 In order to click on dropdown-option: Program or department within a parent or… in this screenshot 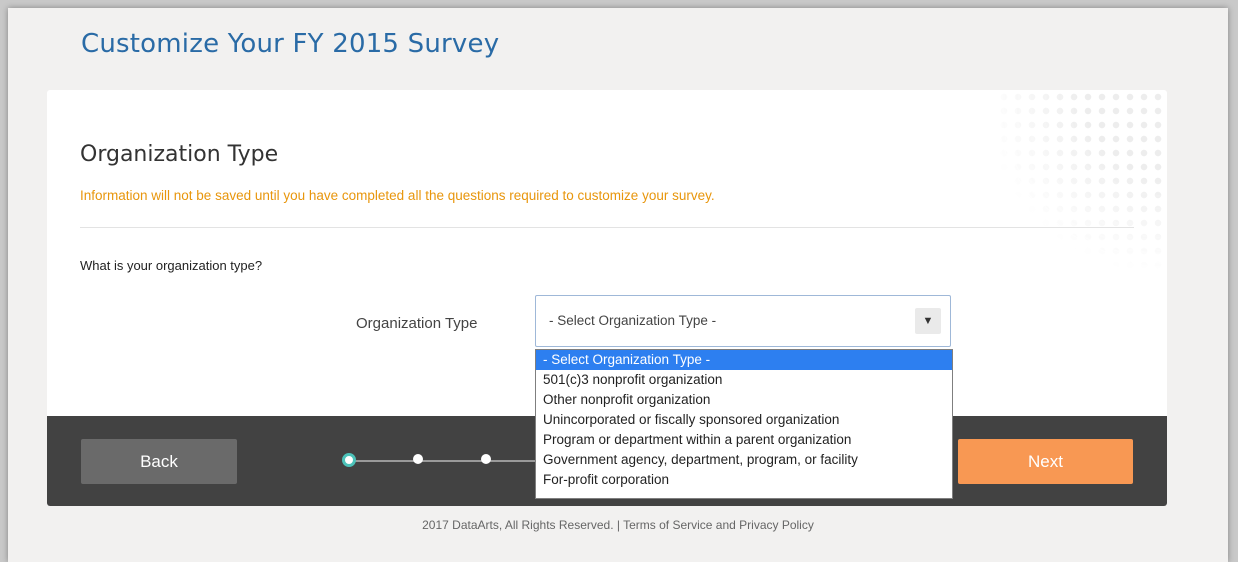, I will do `click(744, 440)`.